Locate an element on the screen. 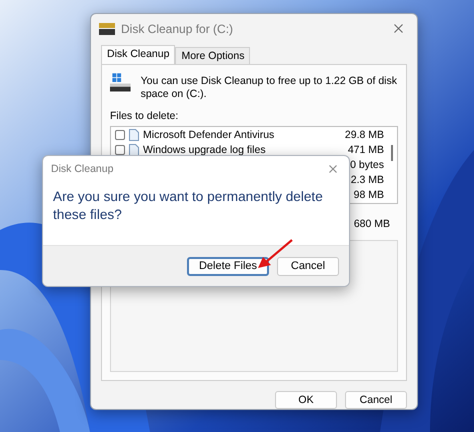  files-label: Files to delete: is located at coordinates (145, 116).